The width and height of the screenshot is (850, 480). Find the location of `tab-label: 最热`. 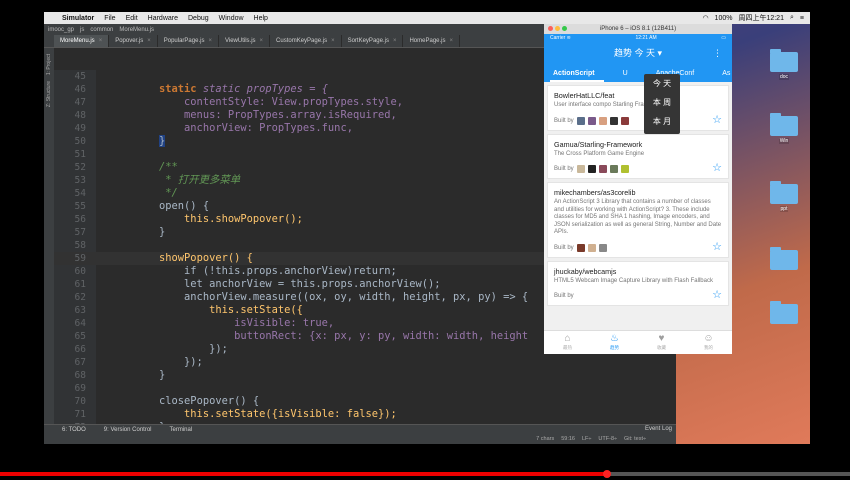

tab-label: 最热 is located at coordinates (567, 347).